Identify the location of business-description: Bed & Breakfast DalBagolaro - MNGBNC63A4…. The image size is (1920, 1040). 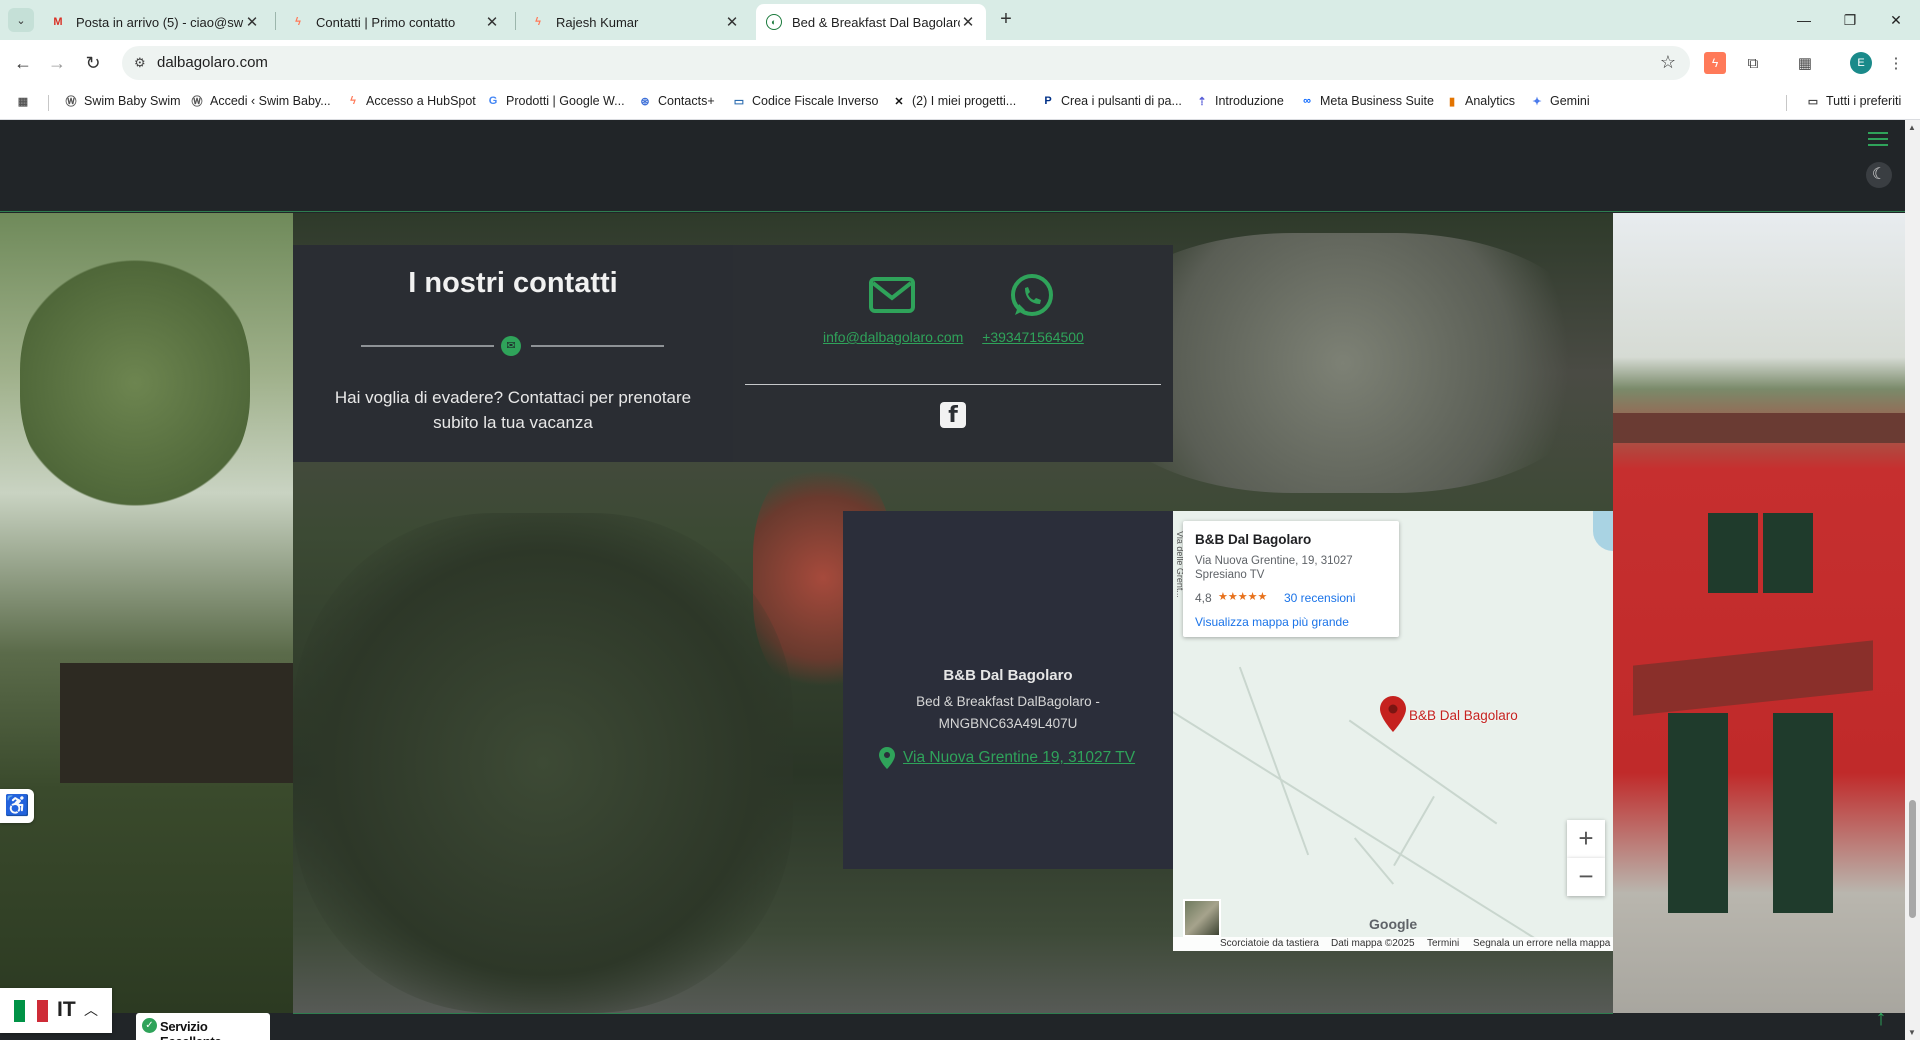
(1008, 712).